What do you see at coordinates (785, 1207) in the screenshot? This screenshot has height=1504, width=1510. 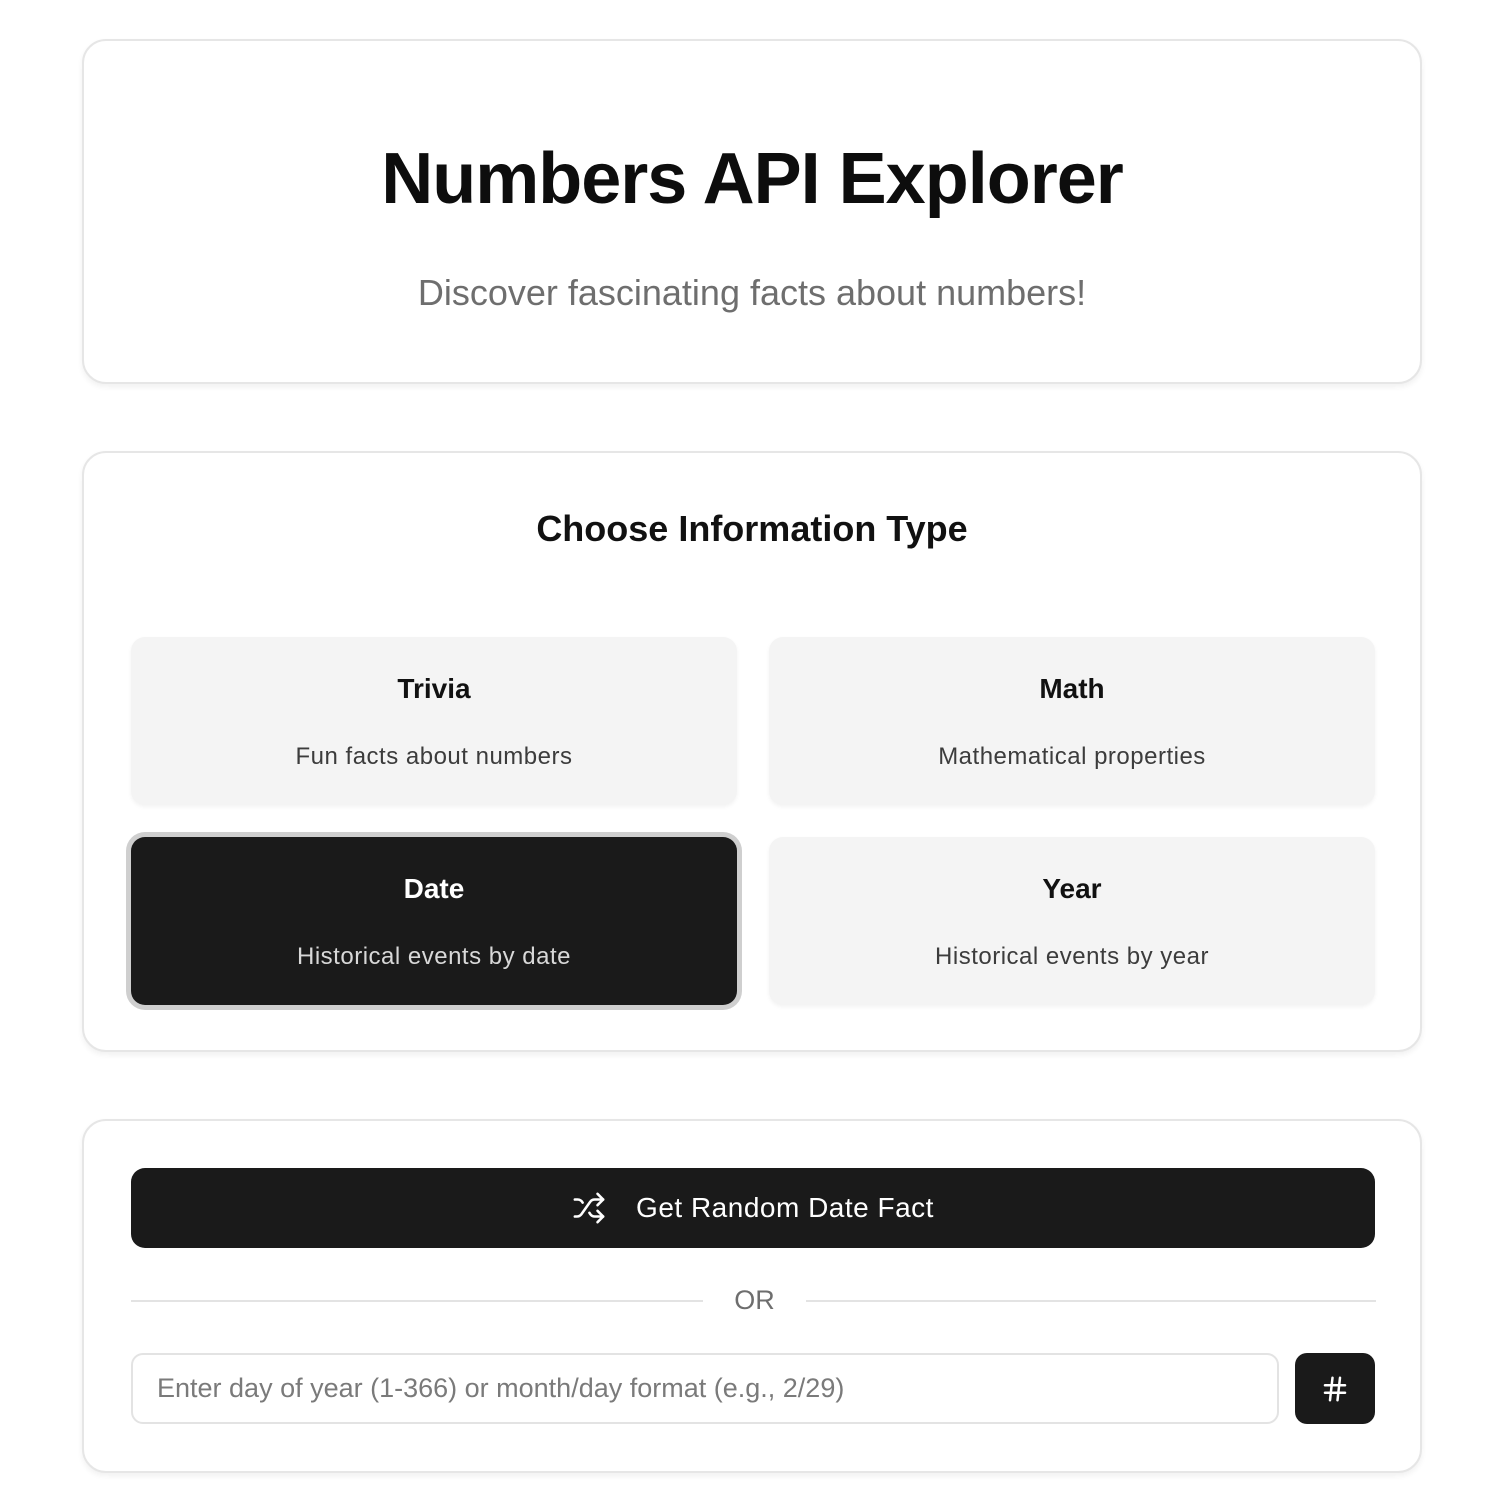 I see `random-fact-button-label: Get Random Date Fact` at bounding box center [785, 1207].